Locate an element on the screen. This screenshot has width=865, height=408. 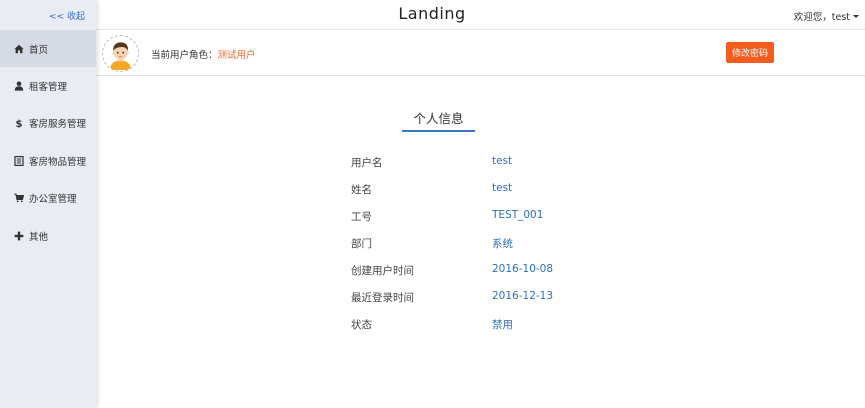
info-value: 2016-10-08 is located at coordinates (523, 269).